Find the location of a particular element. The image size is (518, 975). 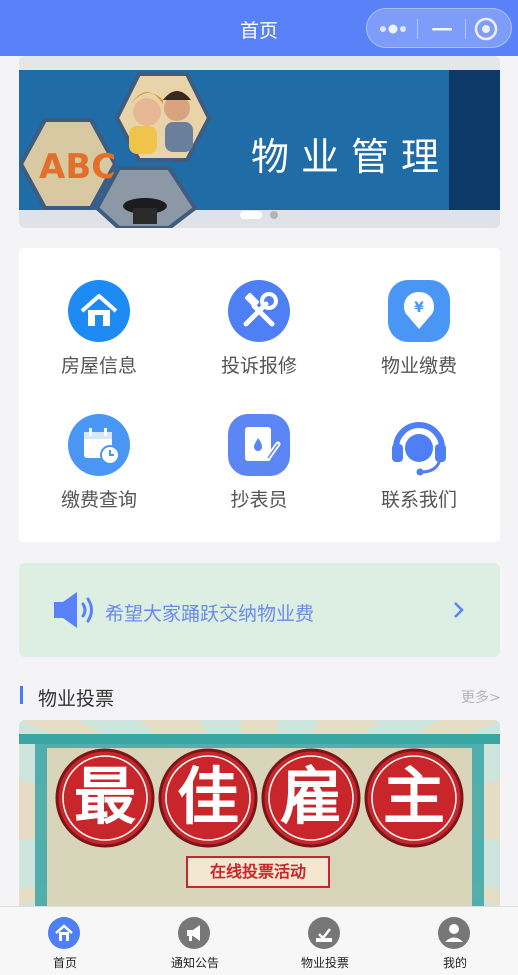

poster-character: 雇 is located at coordinates (310, 796).